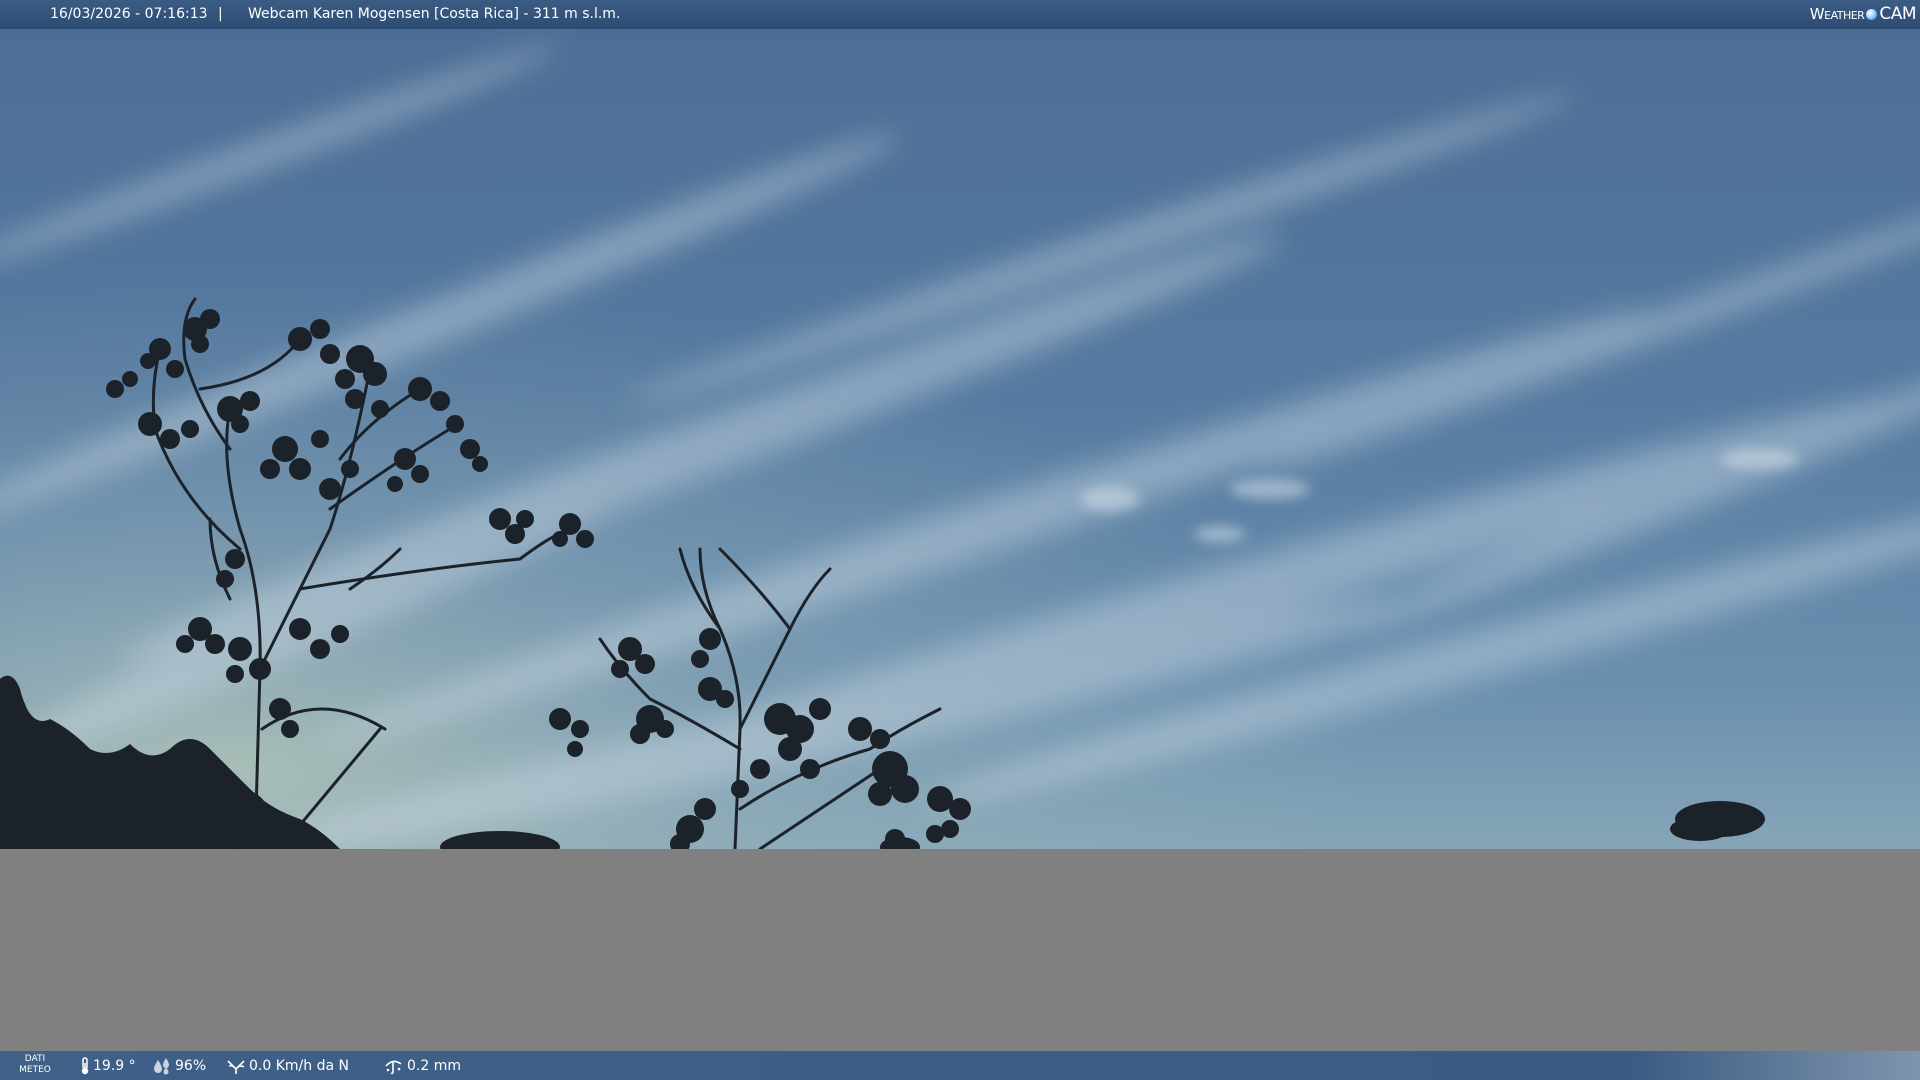  Describe the element at coordinates (191, 1065) in the screenshot. I see `humidity-value: 96%` at that location.